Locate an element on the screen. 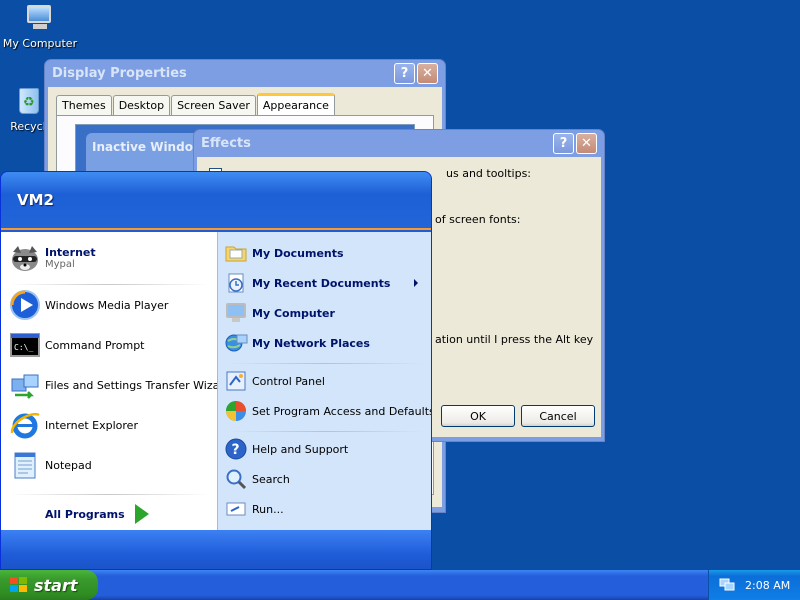 The image size is (800, 600). command-prompt-icon: C:\_ is located at coordinates (25, 345).